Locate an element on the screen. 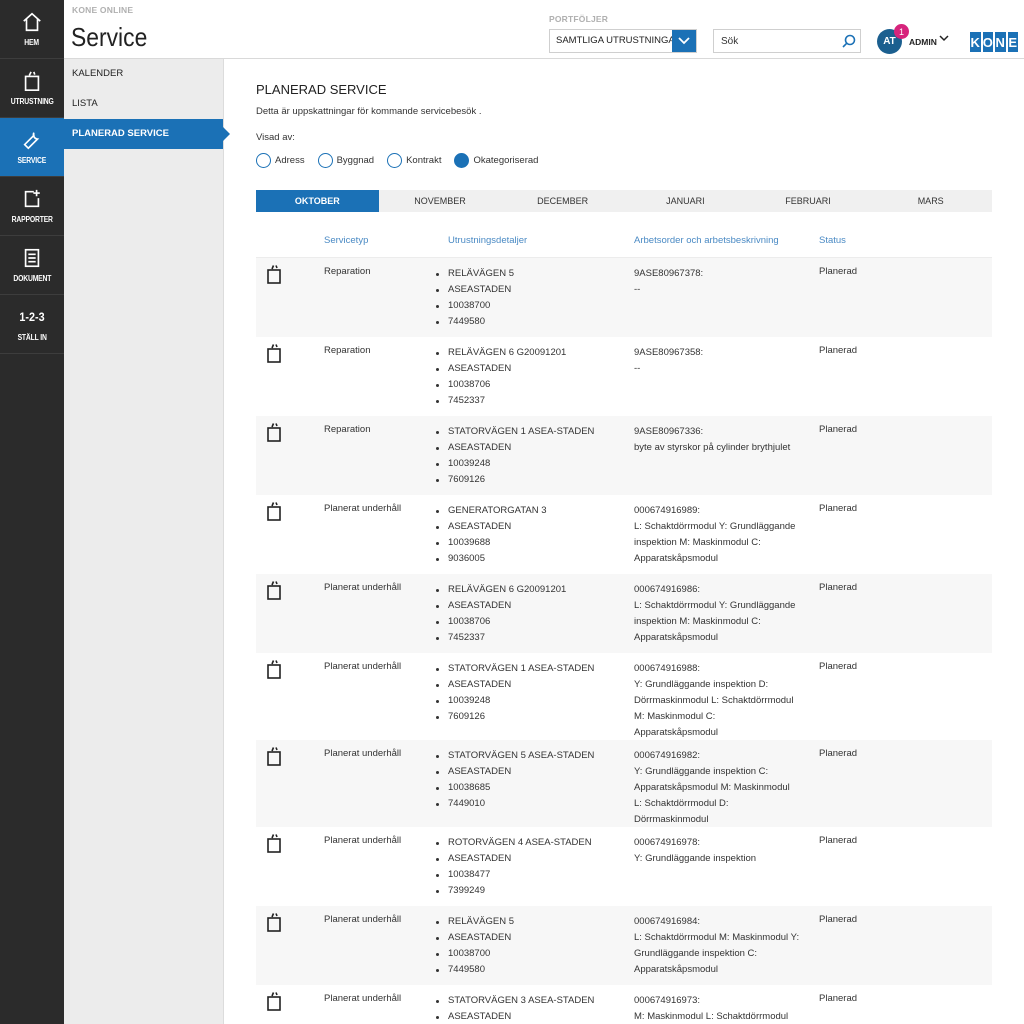 Image resolution: width=1024 pixels, height=1024 pixels. radio-contract: Kontrakt is located at coordinates (414, 160).